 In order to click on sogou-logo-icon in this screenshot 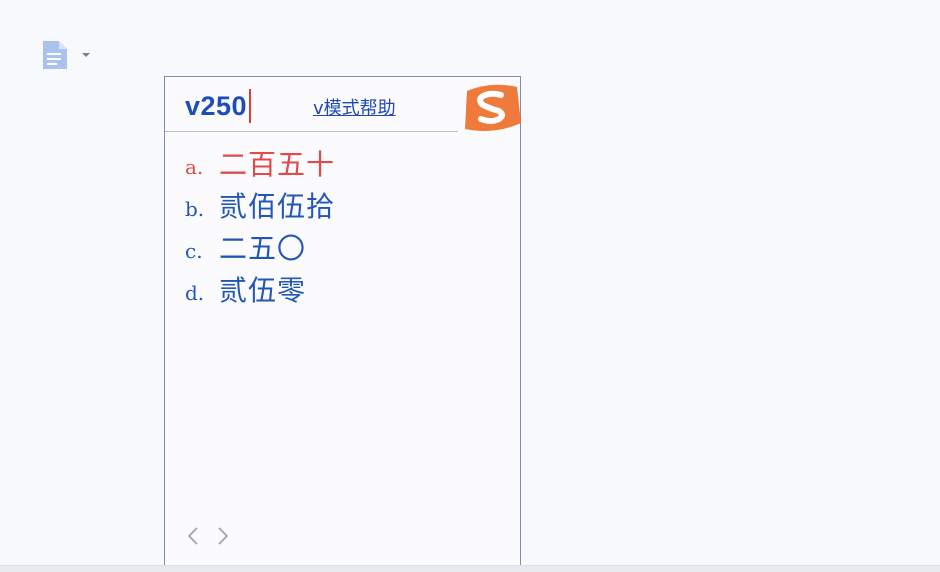, I will do `click(492, 108)`.